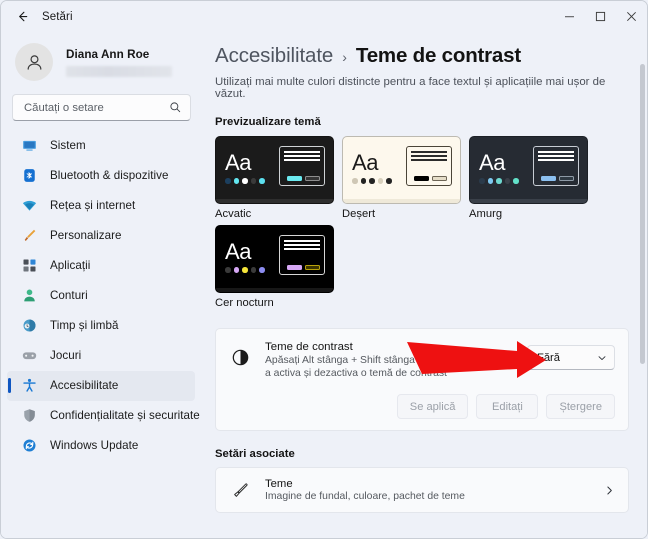  Describe the element at coordinates (528, 170) in the screenshot. I see `theme-card-amurg: Aa` at that location.